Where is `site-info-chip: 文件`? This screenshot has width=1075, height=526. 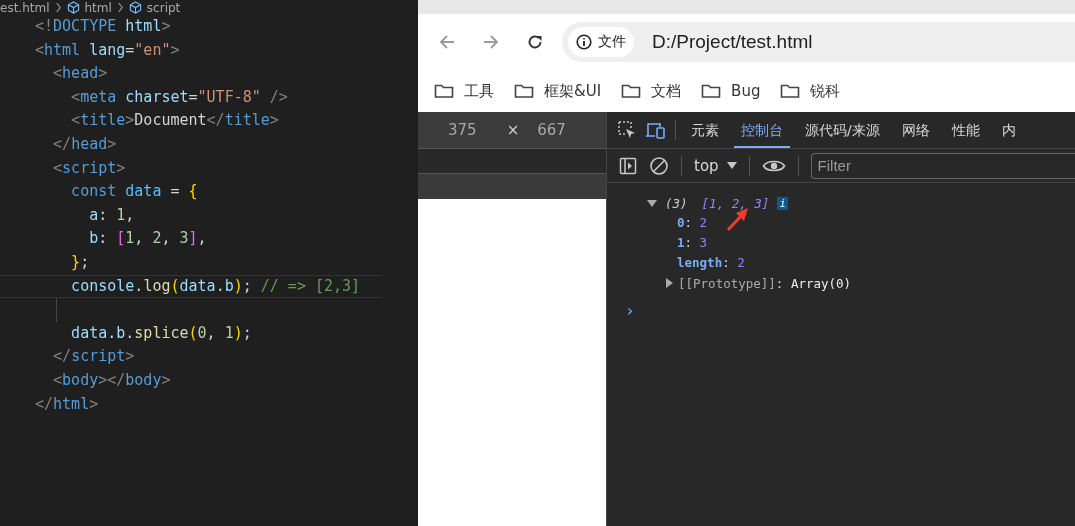
site-info-chip: 文件 is located at coordinates (601, 42).